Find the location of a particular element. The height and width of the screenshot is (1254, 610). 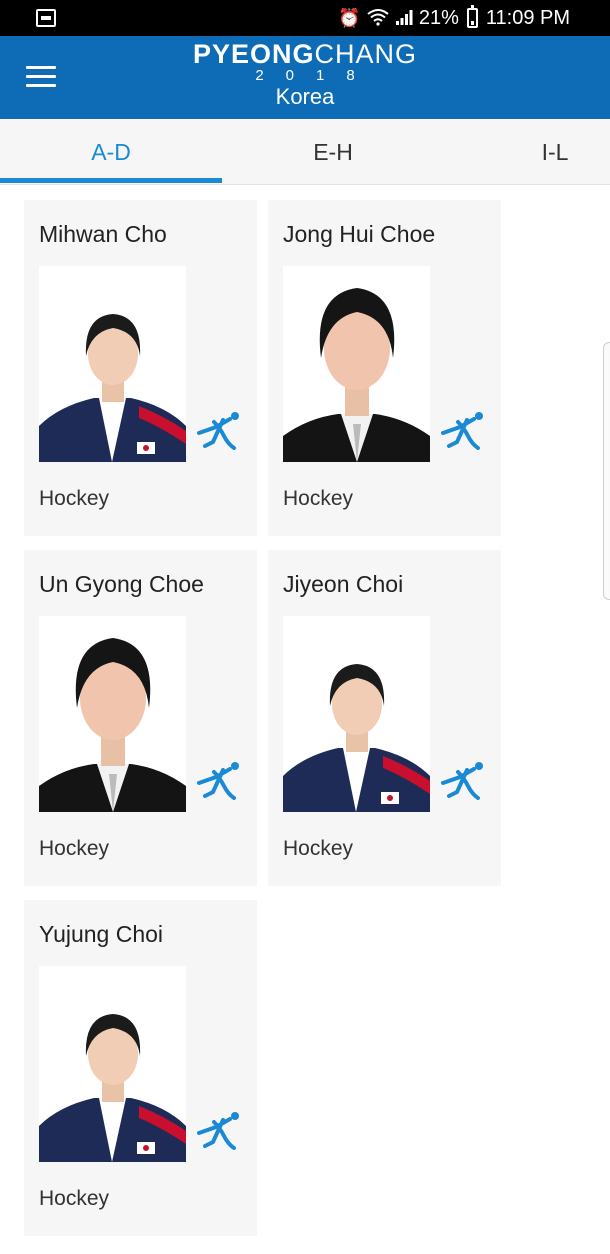

brand-year: 2018 is located at coordinates (316, 75).